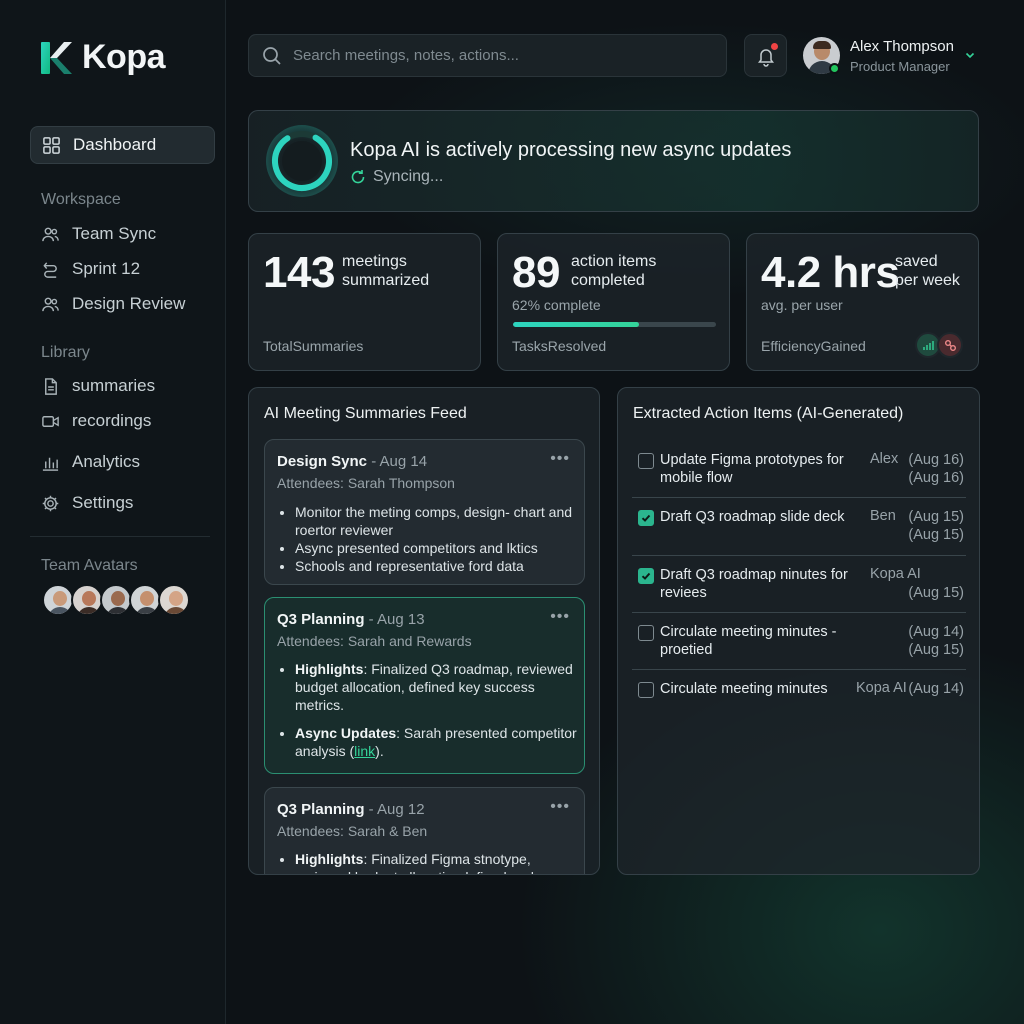  Describe the element at coordinates (302, 161) in the screenshot. I see `processing-ring-icon` at that location.